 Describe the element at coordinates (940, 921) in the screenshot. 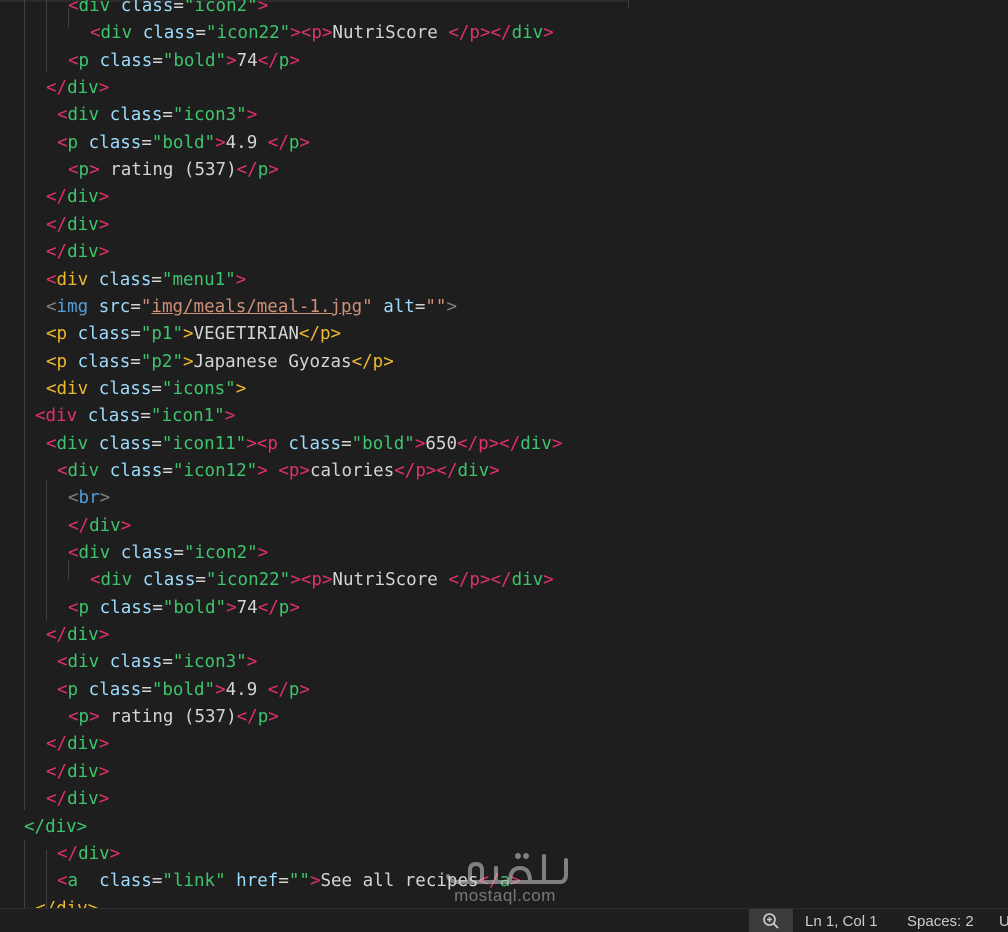

I see `indentation-setting: Spaces: 2` at that location.